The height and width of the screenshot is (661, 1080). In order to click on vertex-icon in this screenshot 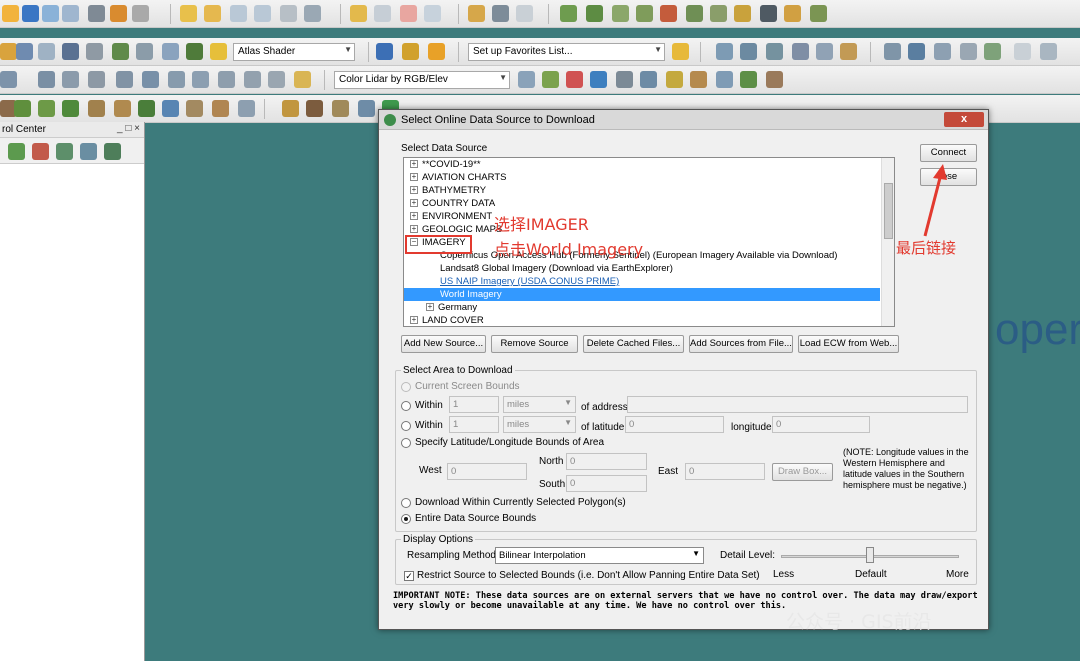, I will do `click(46, 79)`.